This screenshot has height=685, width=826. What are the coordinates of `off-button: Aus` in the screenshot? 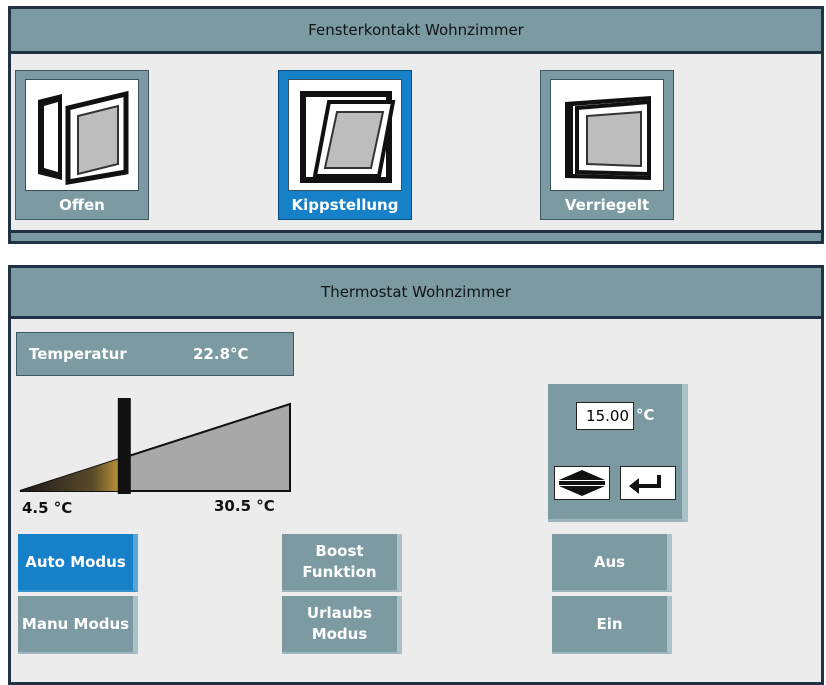 It's located at (612, 563).